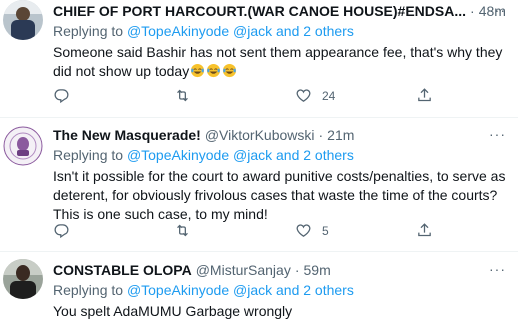 The image size is (518, 321). Describe the element at coordinates (325, 230) in the screenshot. I see `like-count: 5` at that location.